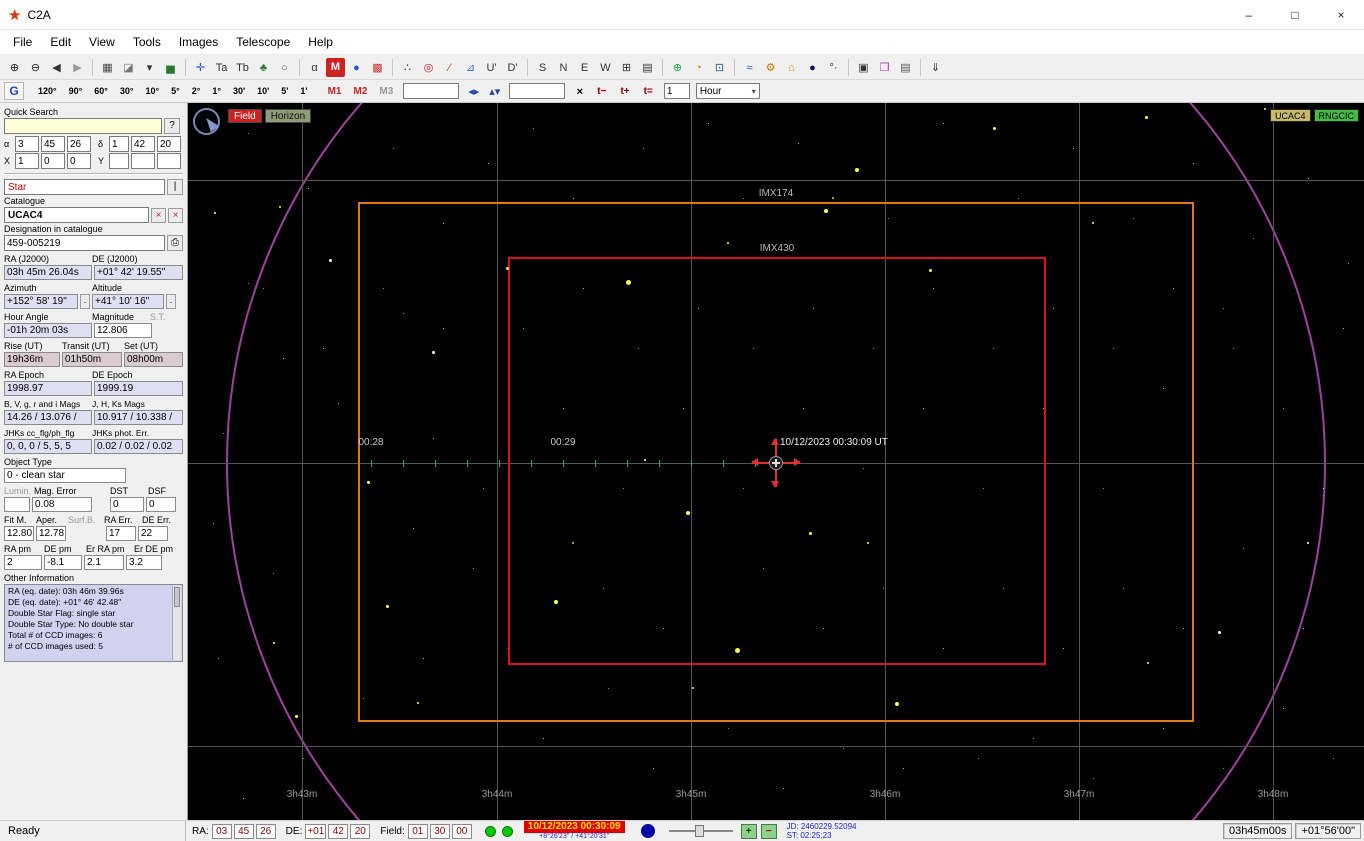  I want to click on ra-hours-input, so click(27, 144).